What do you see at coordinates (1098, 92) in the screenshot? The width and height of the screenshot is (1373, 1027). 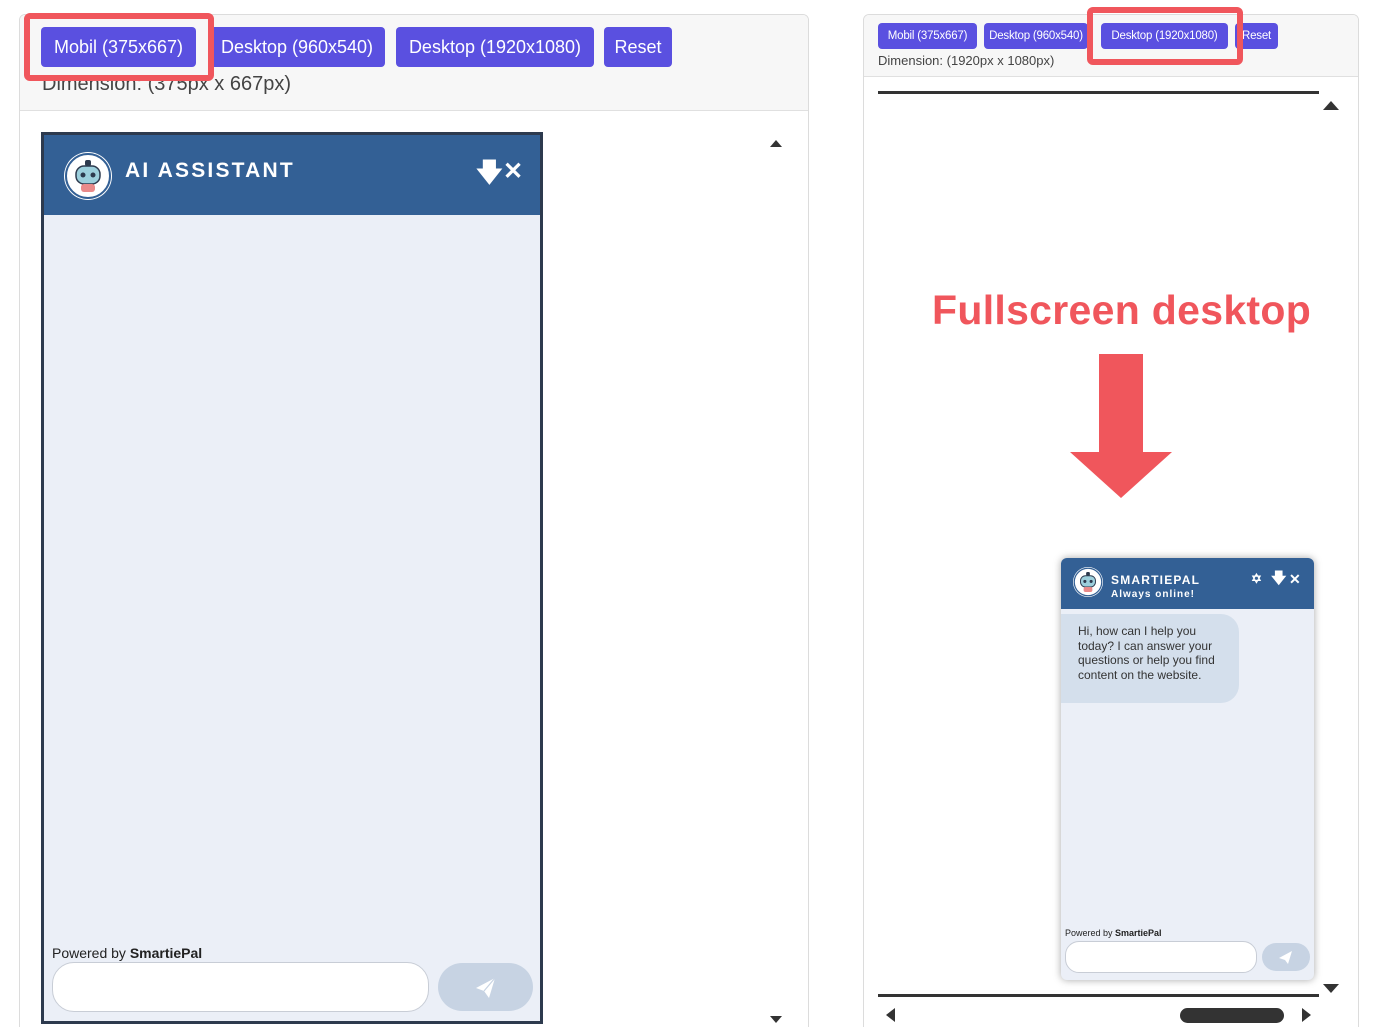 I see `top-border-line` at bounding box center [1098, 92].